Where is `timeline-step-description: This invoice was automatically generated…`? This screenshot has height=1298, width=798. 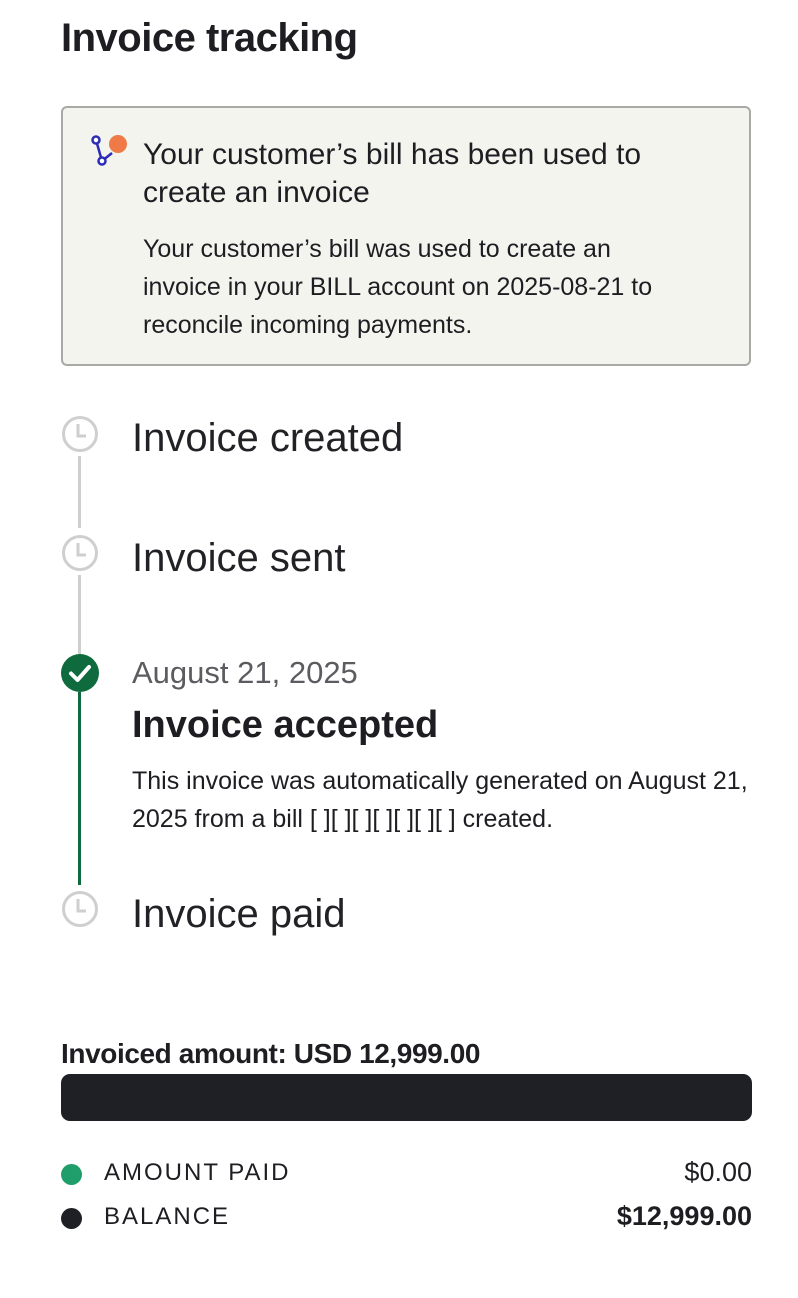 timeline-step-description: This invoice was automatically generated… is located at coordinates (440, 800).